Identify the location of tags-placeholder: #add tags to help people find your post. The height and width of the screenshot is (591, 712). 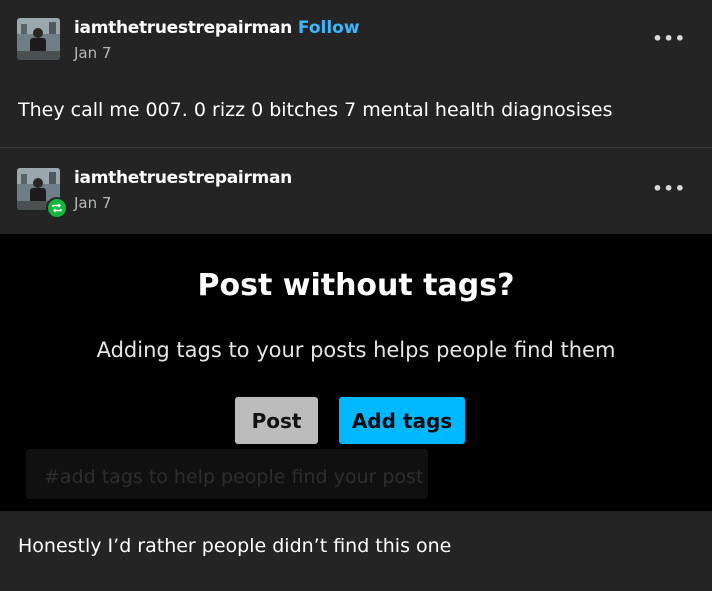
(234, 477).